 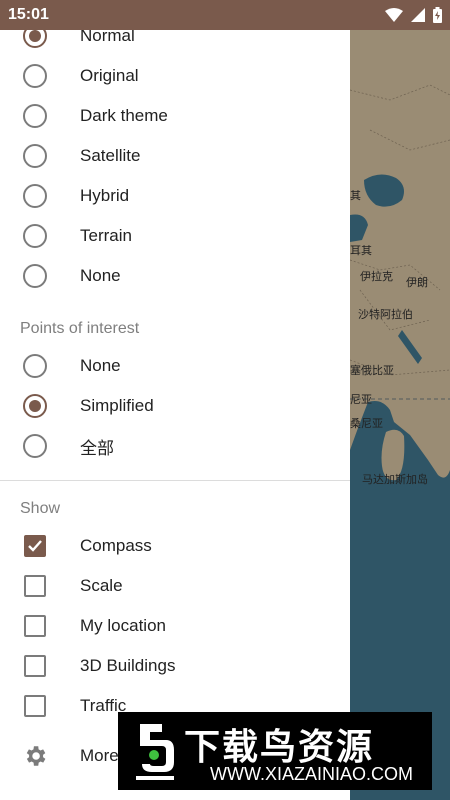 I want to click on map-label: 塞俄比亚, so click(x=372, y=370).